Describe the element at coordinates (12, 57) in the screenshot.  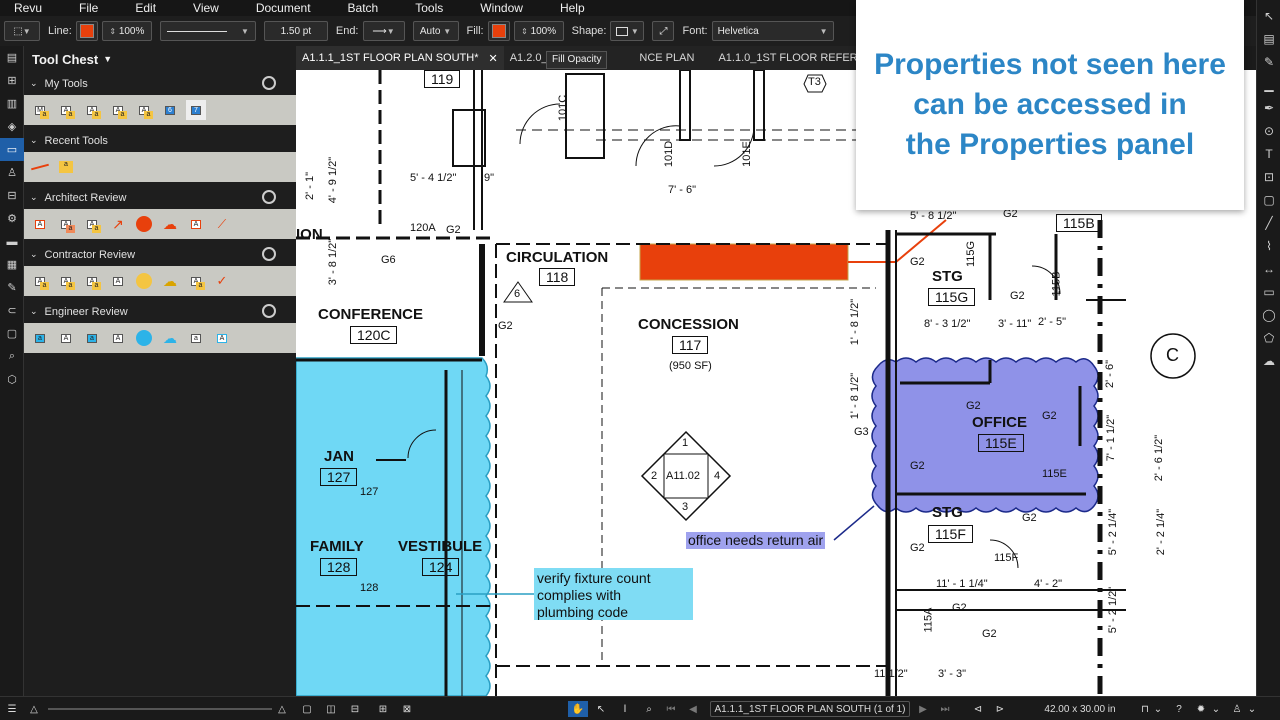
I see `thumbnails-icon: ▤` at that location.